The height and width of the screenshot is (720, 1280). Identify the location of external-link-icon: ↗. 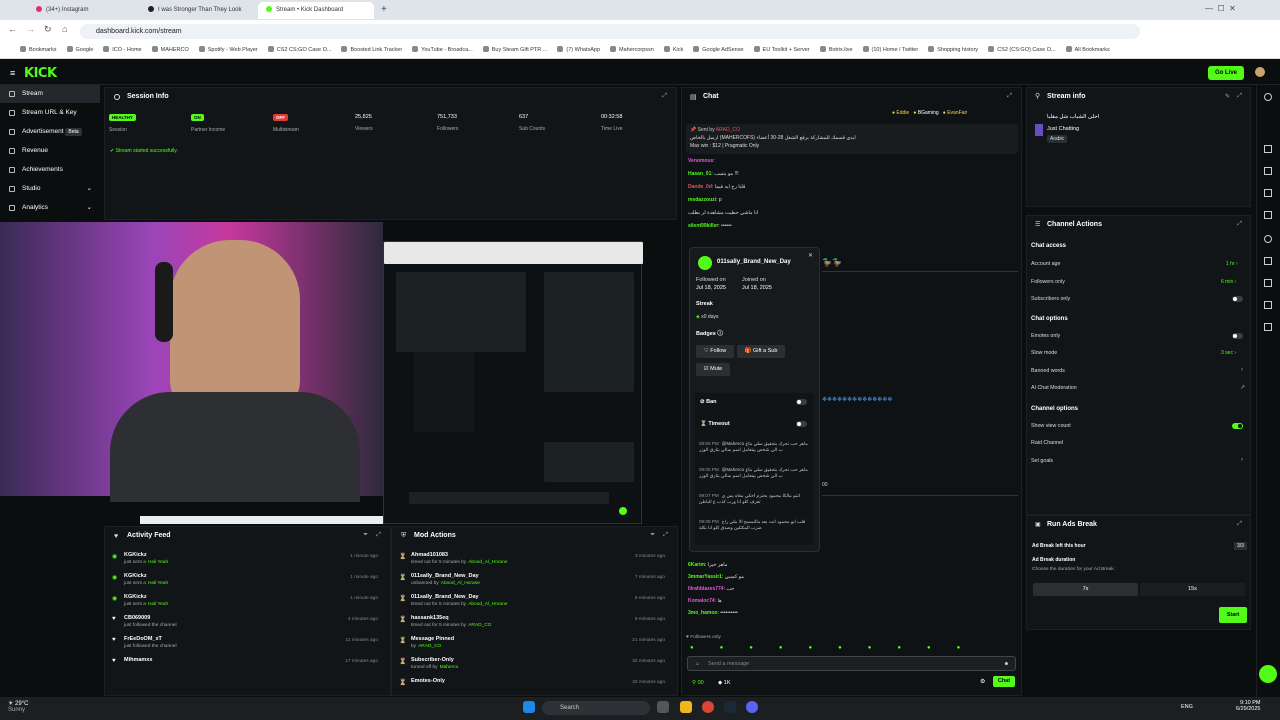
(1242, 387).